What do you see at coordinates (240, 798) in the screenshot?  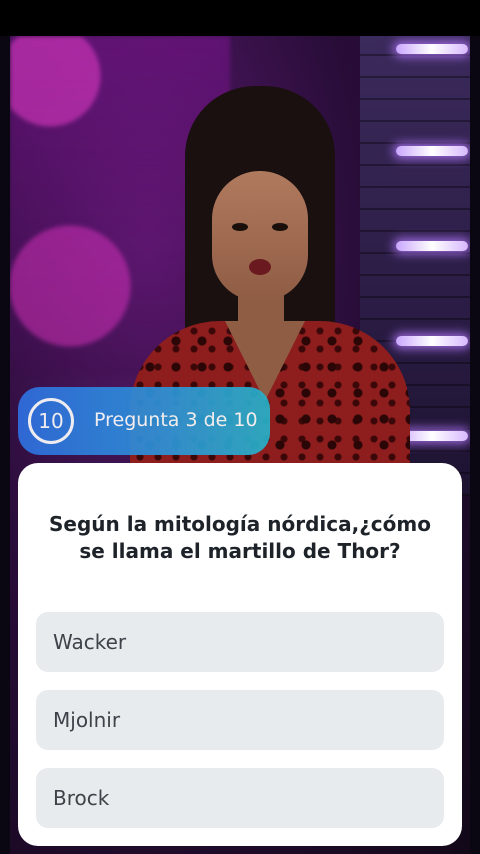 I see `answer-option-brock: Brock` at bounding box center [240, 798].